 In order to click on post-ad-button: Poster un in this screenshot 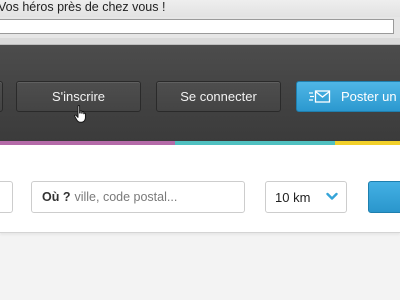, I will do `click(348, 96)`.